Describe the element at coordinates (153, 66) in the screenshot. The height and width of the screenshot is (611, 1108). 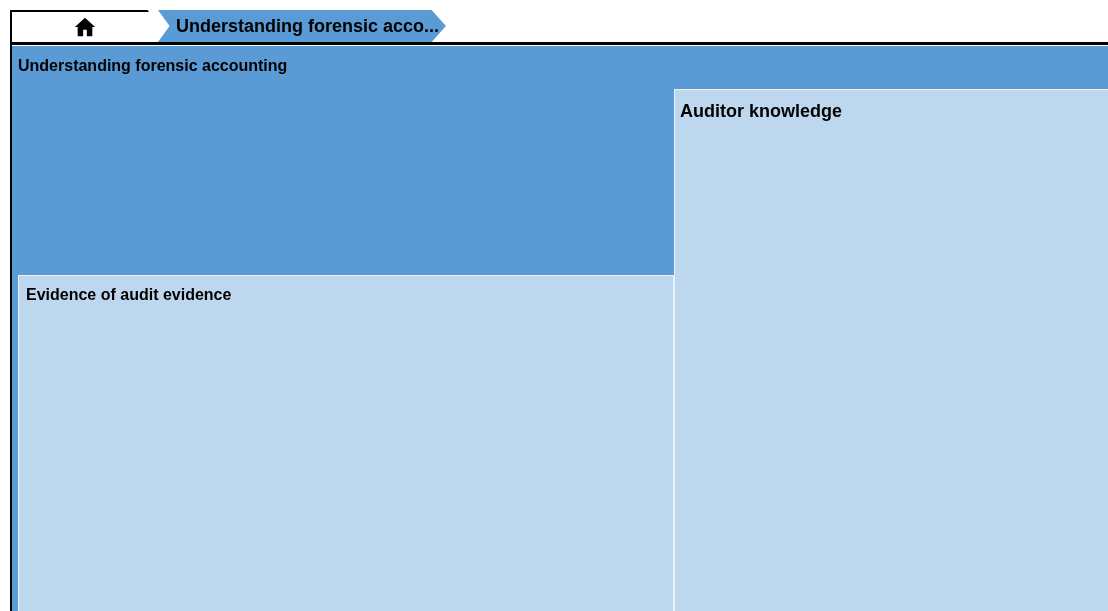
I see `root-title: Understanding forensic accounting` at that location.